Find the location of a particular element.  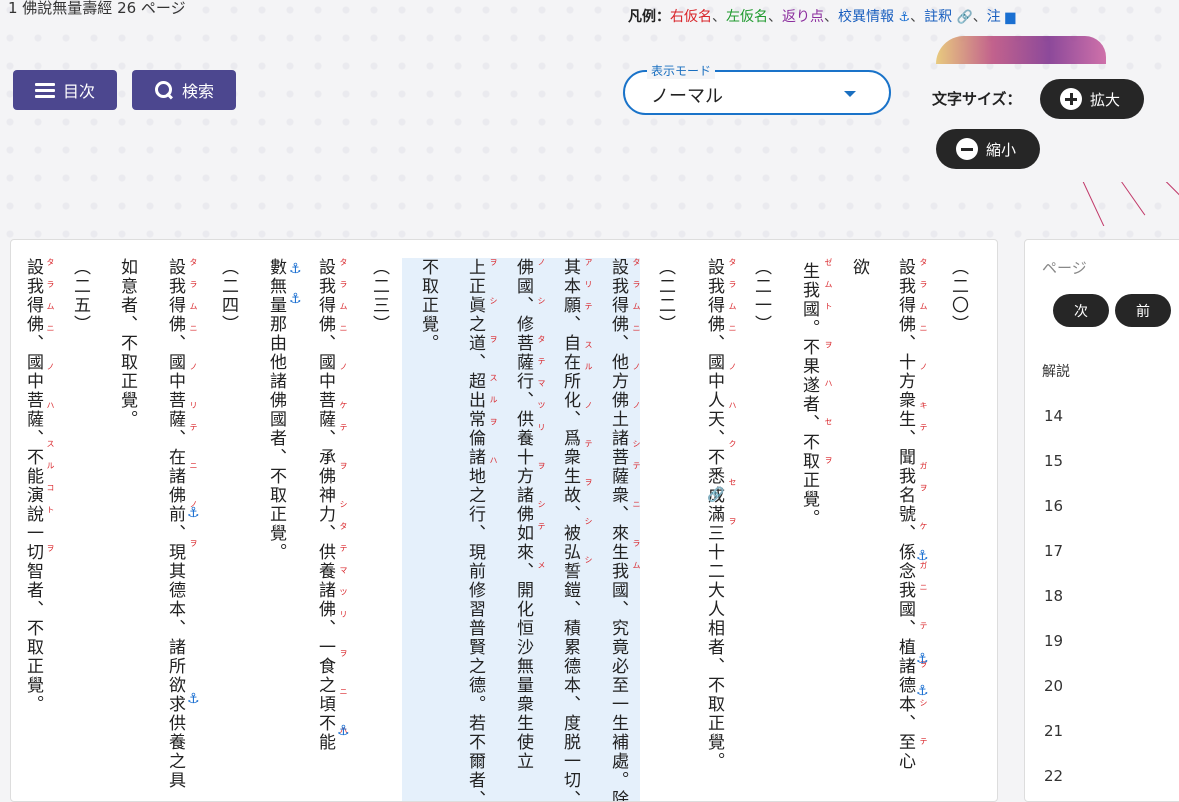

ruby-column: タラムニ ノ ノ シテ ニ ラム is located at coordinates (636, 420).